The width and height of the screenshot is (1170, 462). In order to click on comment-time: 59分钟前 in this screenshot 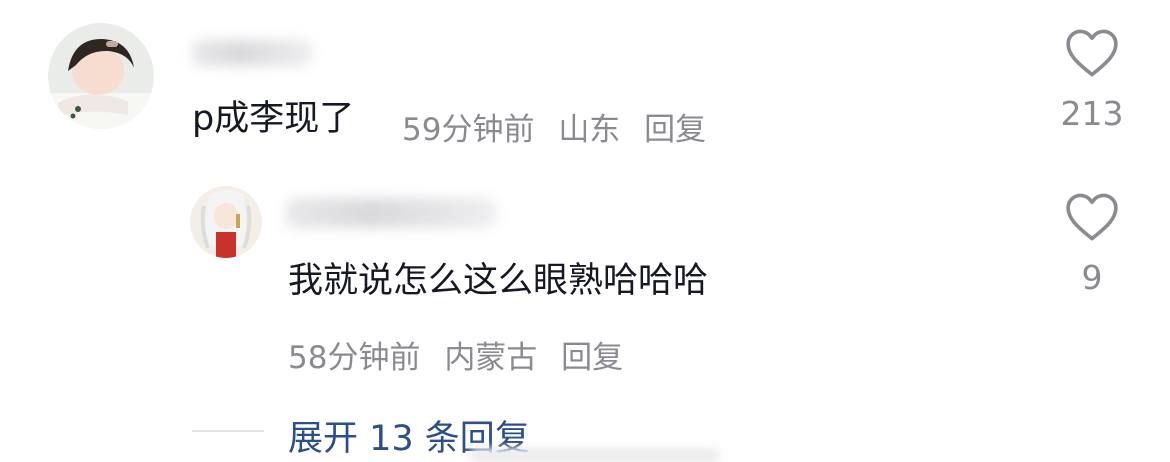, I will do `click(468, 130)`.